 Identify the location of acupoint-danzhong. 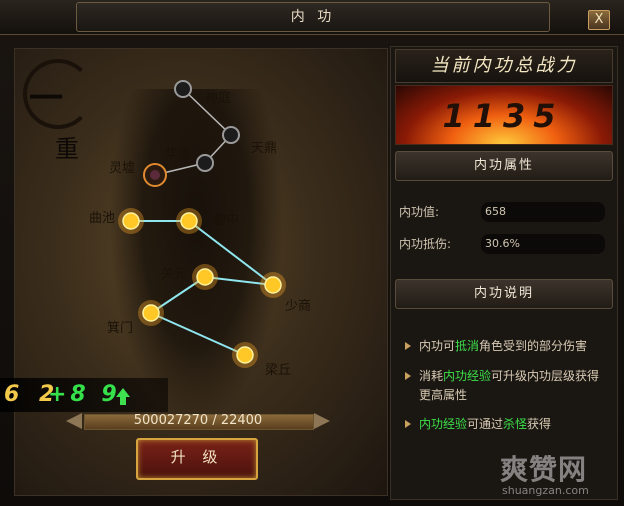
(189, 221).